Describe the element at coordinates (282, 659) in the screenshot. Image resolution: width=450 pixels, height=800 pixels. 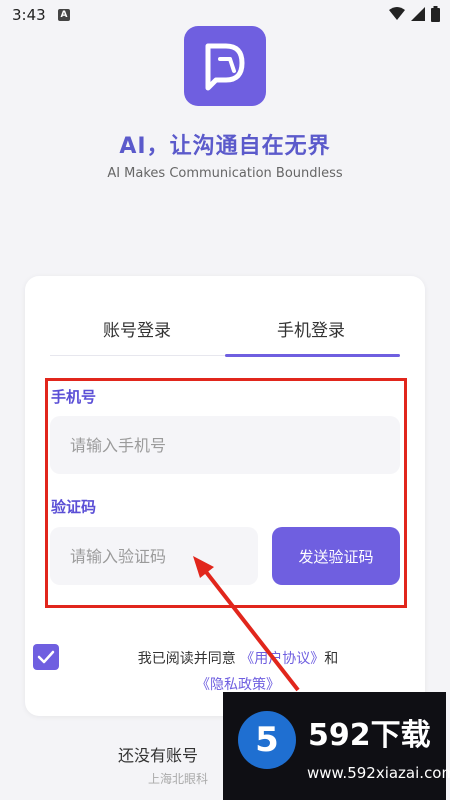
I see `user-agreement-link: 《用户协议》` at that location.